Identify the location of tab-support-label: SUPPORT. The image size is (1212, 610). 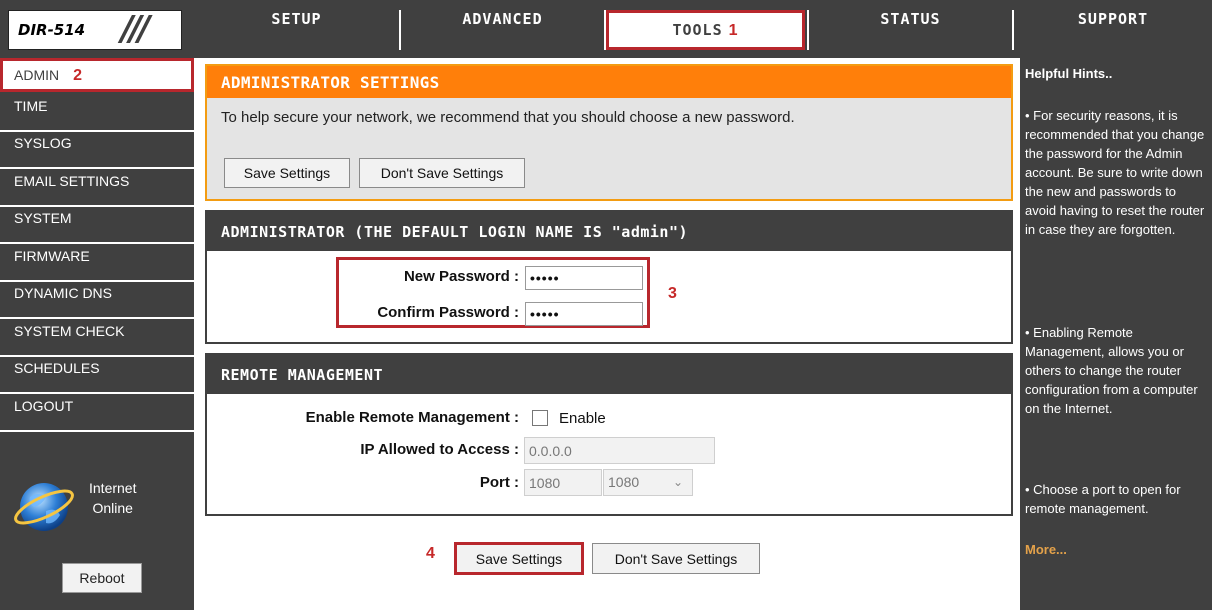
(1113, 19).